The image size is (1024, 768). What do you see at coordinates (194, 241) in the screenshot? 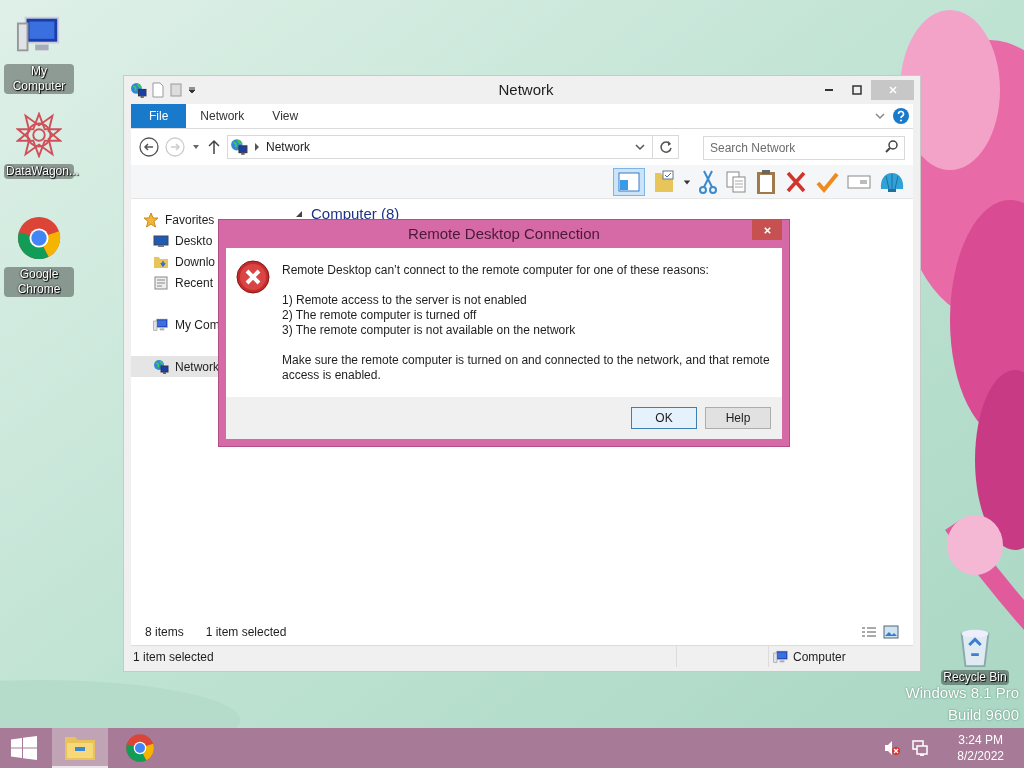
I see `nav-label: Deskto` at bounding box center [194, 241].